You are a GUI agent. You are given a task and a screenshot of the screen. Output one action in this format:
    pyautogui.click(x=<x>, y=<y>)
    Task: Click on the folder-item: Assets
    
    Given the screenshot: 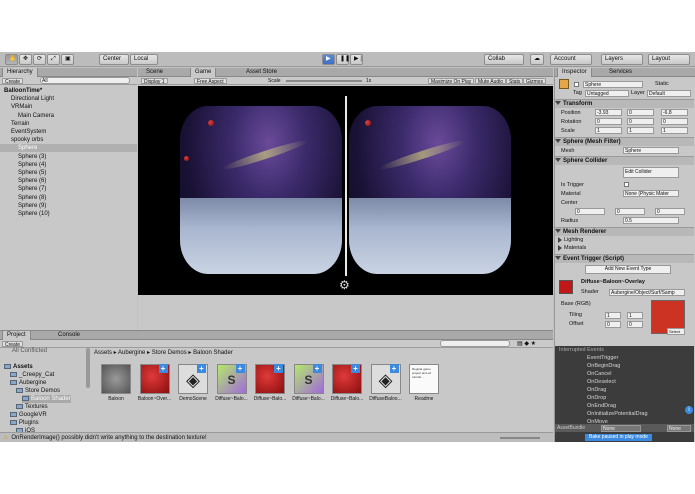 What is the action you would take?
    pyautogui.click(x=18, y=367)
    